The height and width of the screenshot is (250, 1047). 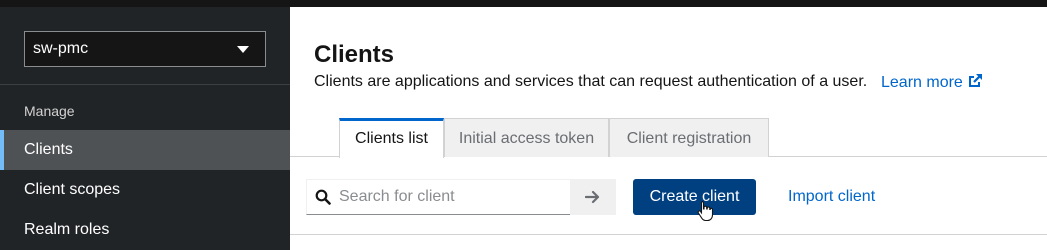 What do you see at coordinates (49, 111) in the screenshot?
I see `nav-section-title: Manage` at bounding box center [49, 111].